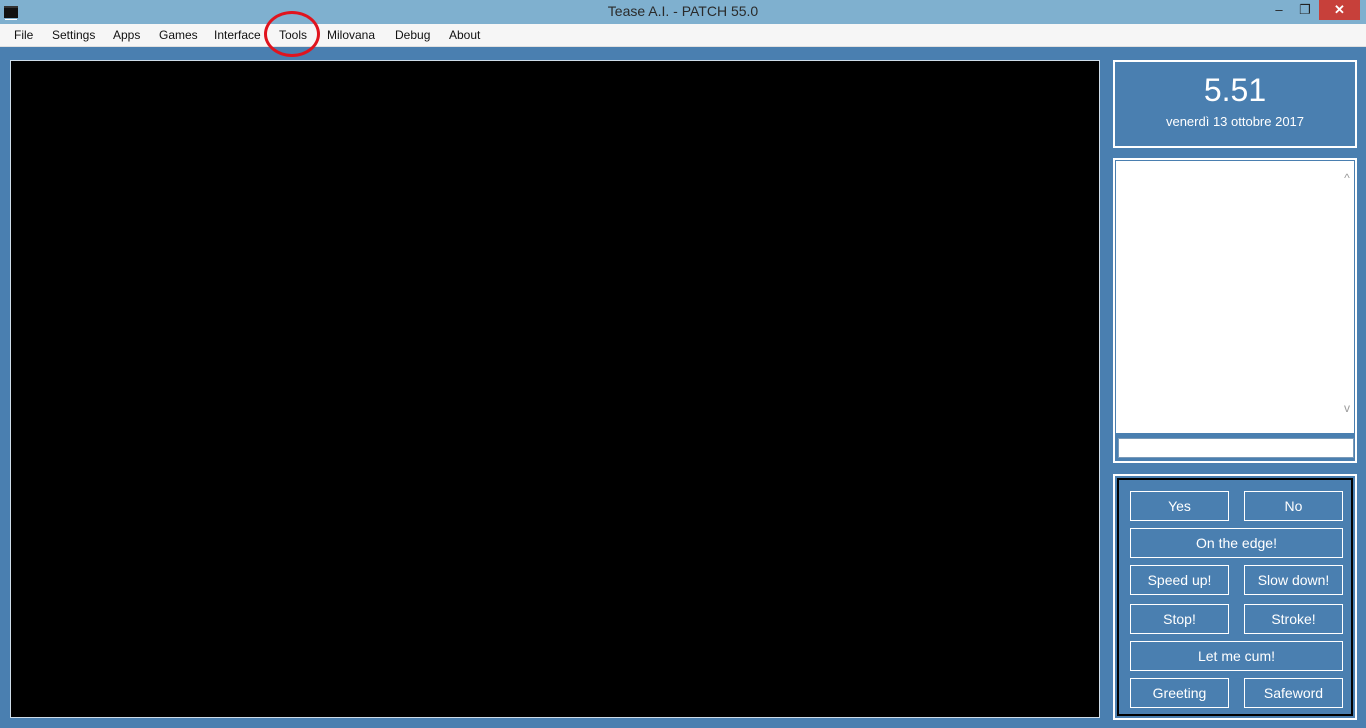 This screenshot has height=728, width=1366. I want to click on menu-interface: Interface, so click(237, 35).